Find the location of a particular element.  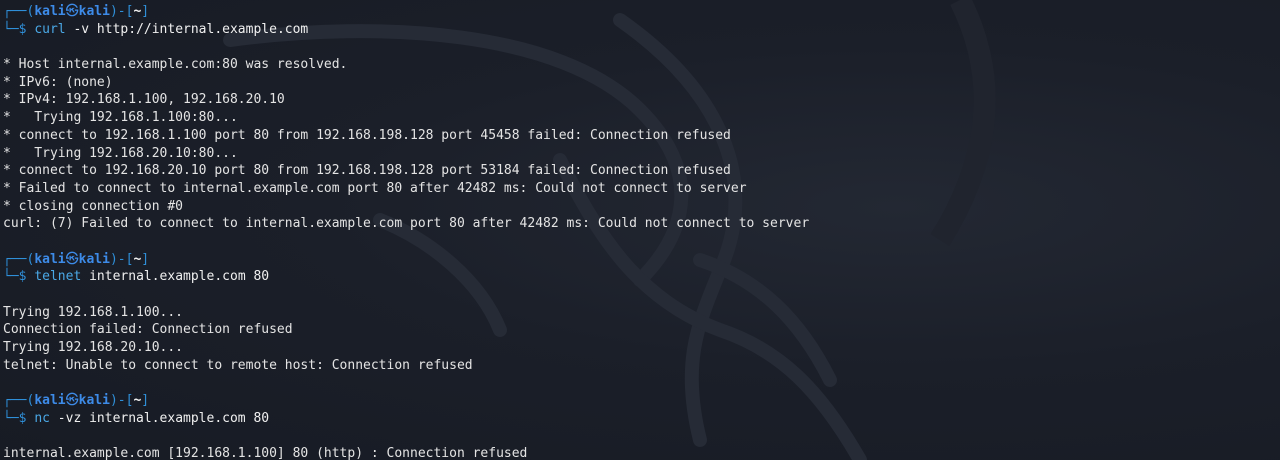

command-line: └─$ telnet internal.example.com 80 is located at coordinates (638, 277).